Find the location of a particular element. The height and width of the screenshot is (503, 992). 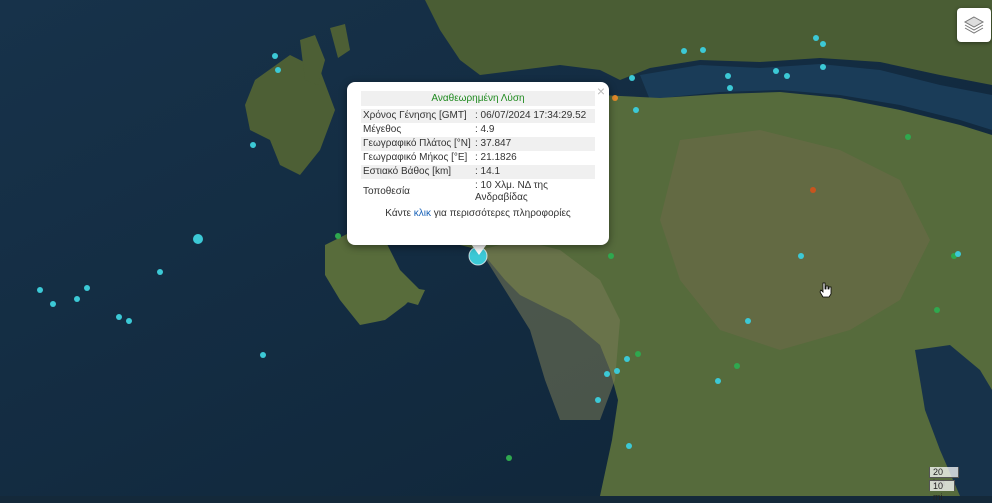

row-value: : 10 Χλμ. ΝΔ της Ανδραβίδας is located at coordinates (511, 191).